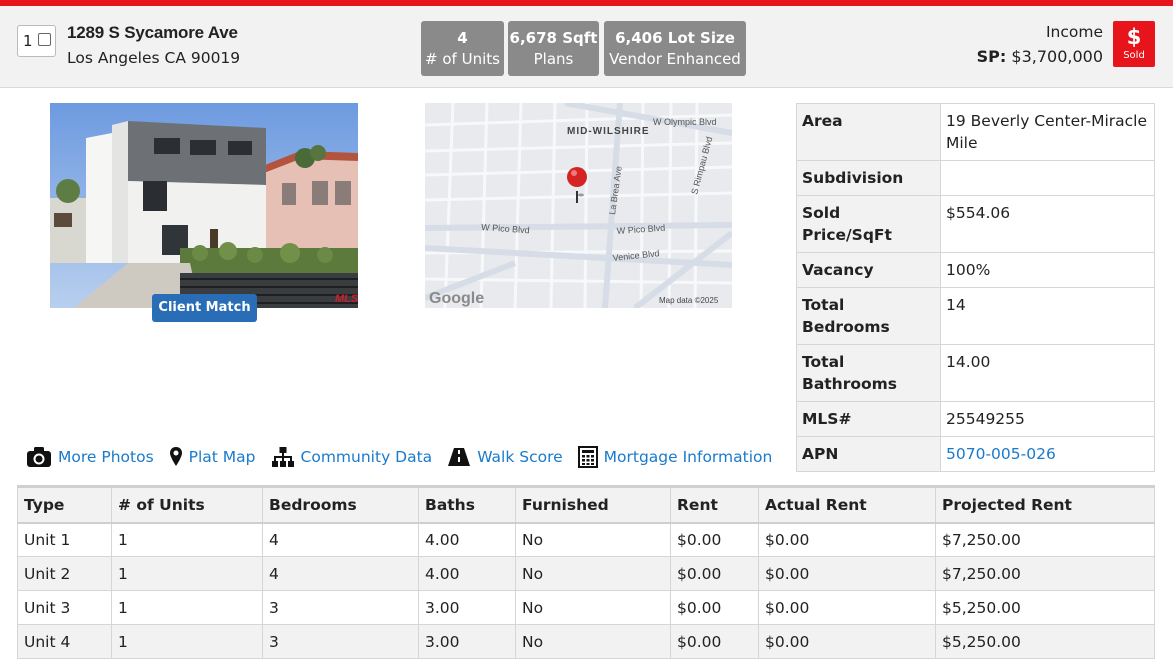 The image size is (1173, 663). I want to click on select-listing-box: 1, so click(36, 41).